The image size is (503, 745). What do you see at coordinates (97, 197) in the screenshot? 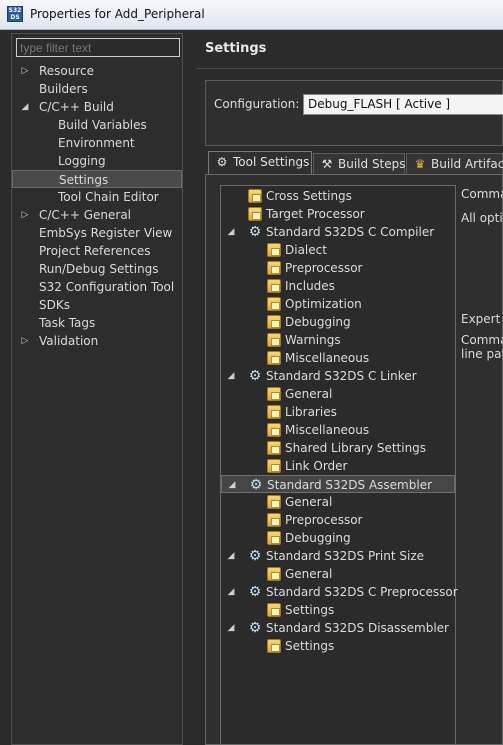
I see `sidebar-item-tool-chain-editor: Tool Chain Editor` at bounding box center [97, 197].